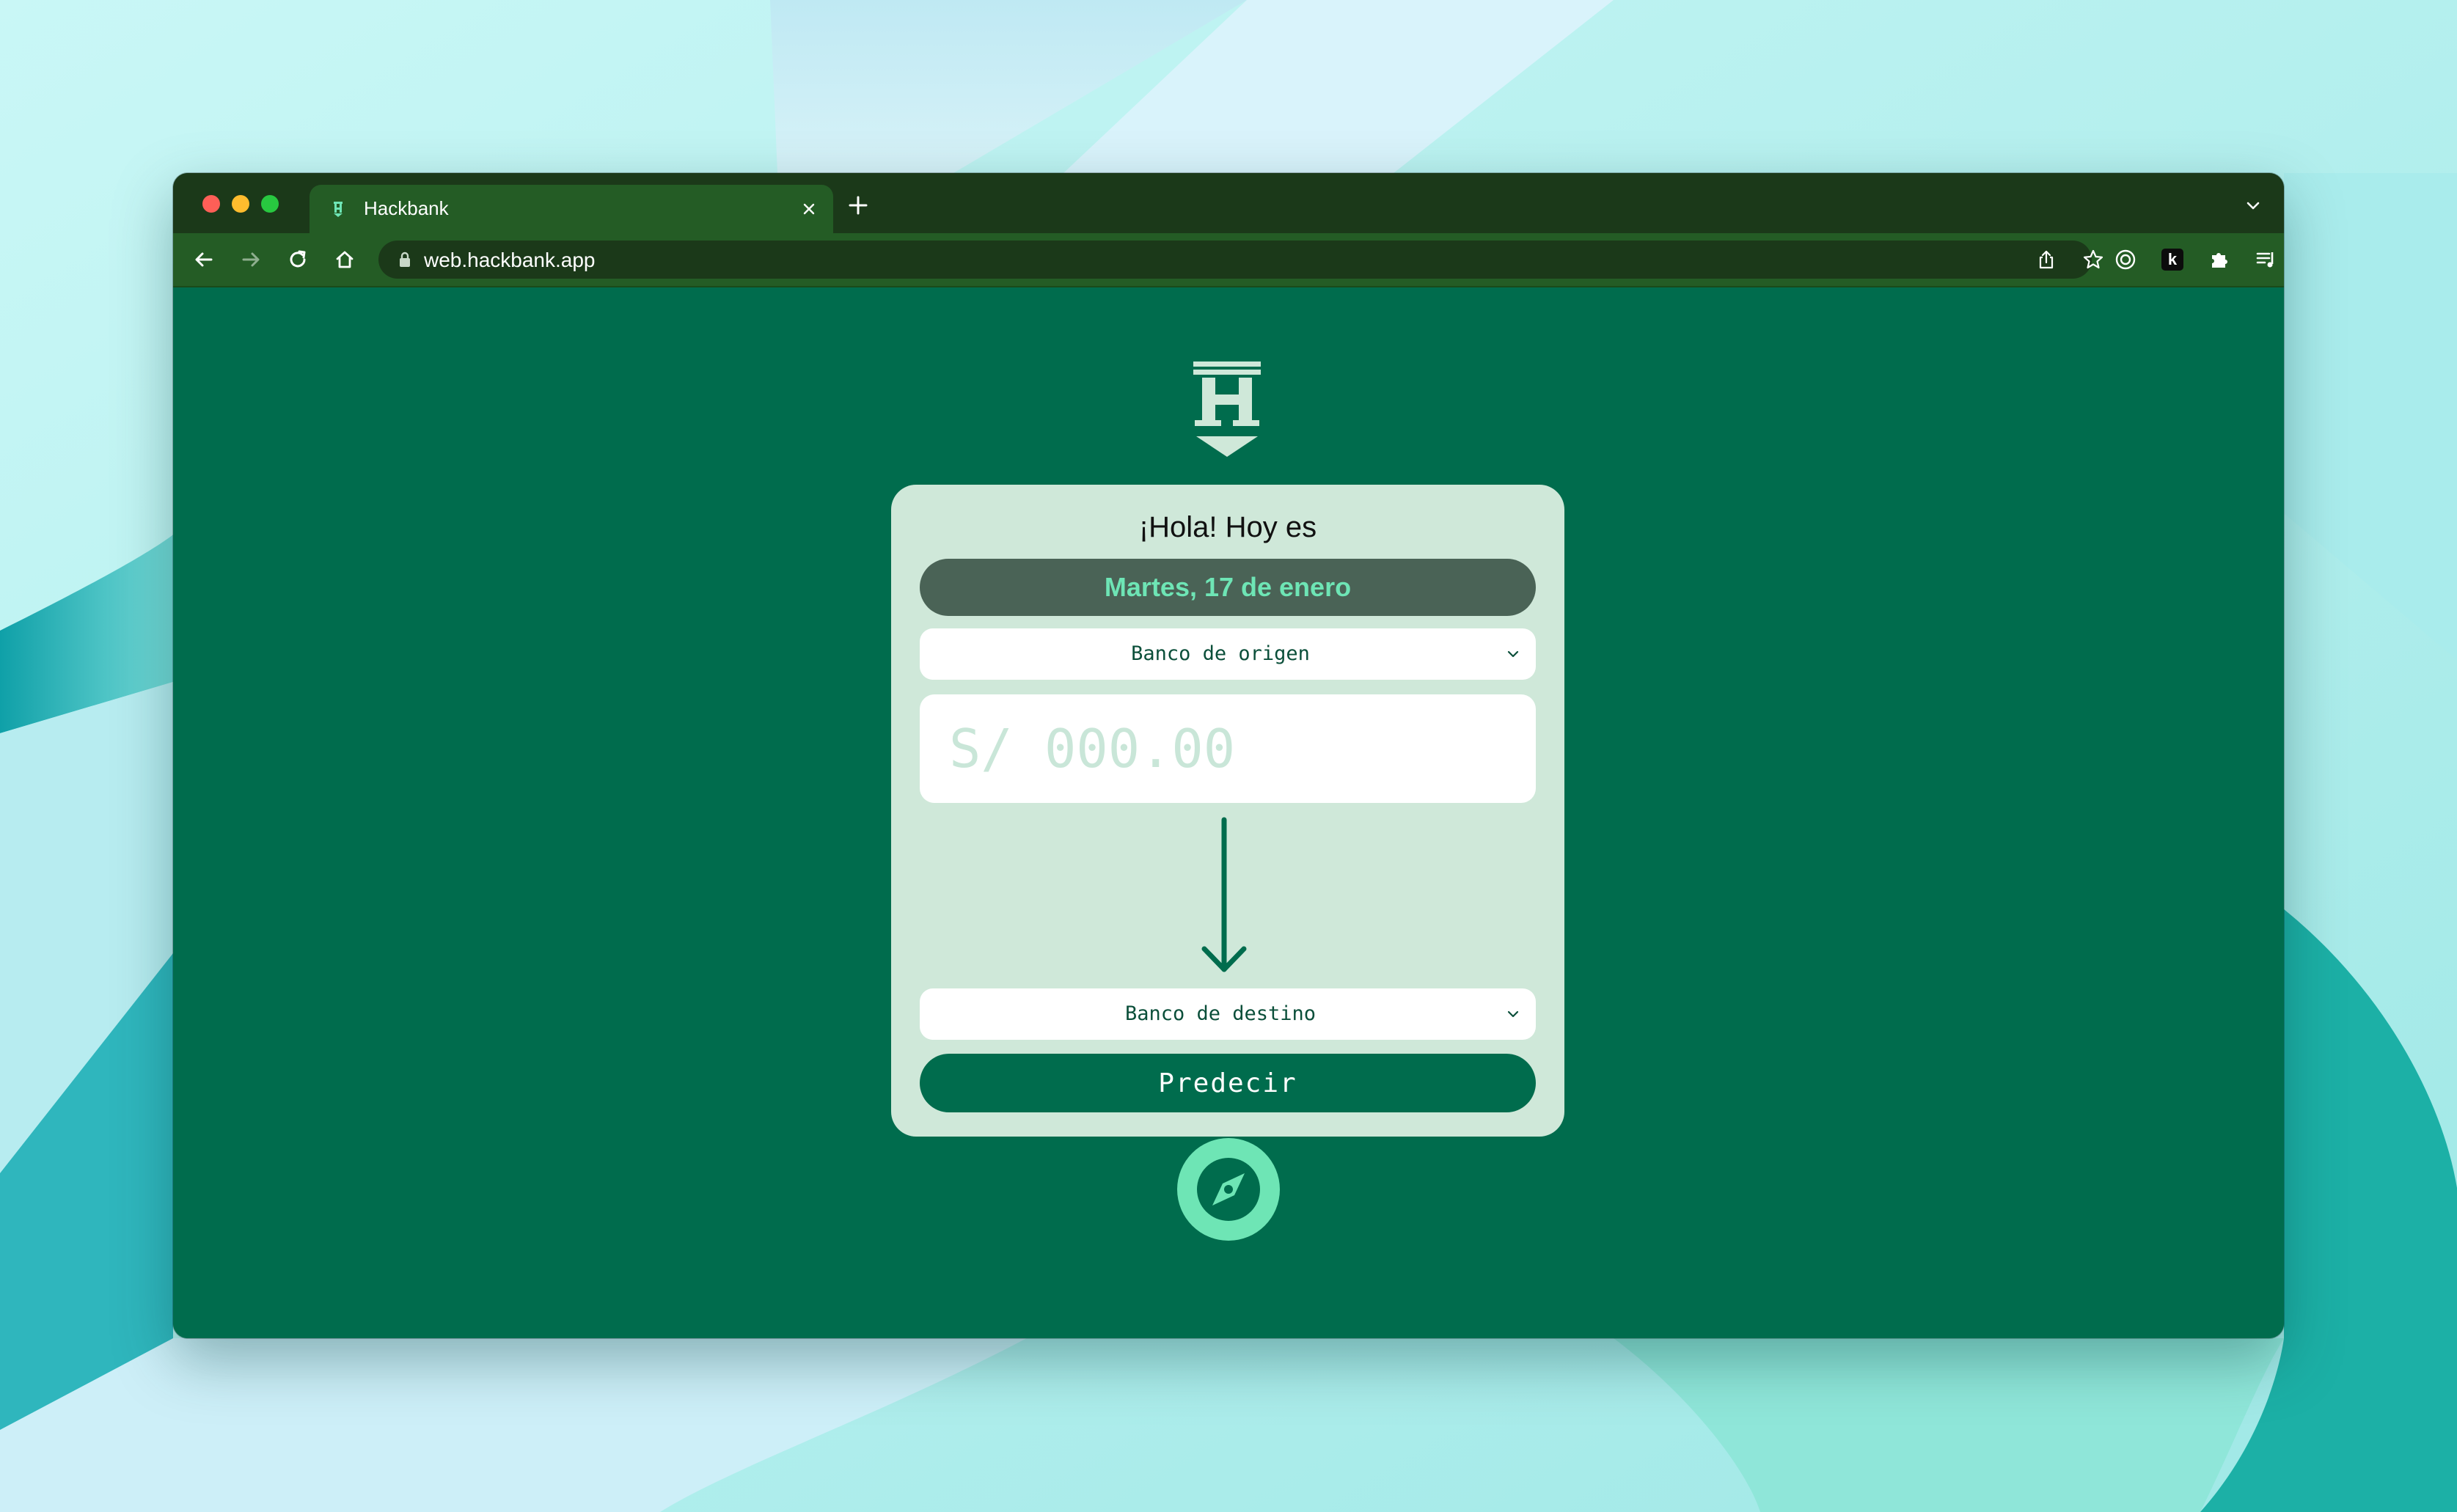 The width and height of the screenshot is (2457, 1512). What do you see at coordinates (1227, 410) in the screenshot?
I see `hackbank-logo-icon` at bounding box center [1227, 410].